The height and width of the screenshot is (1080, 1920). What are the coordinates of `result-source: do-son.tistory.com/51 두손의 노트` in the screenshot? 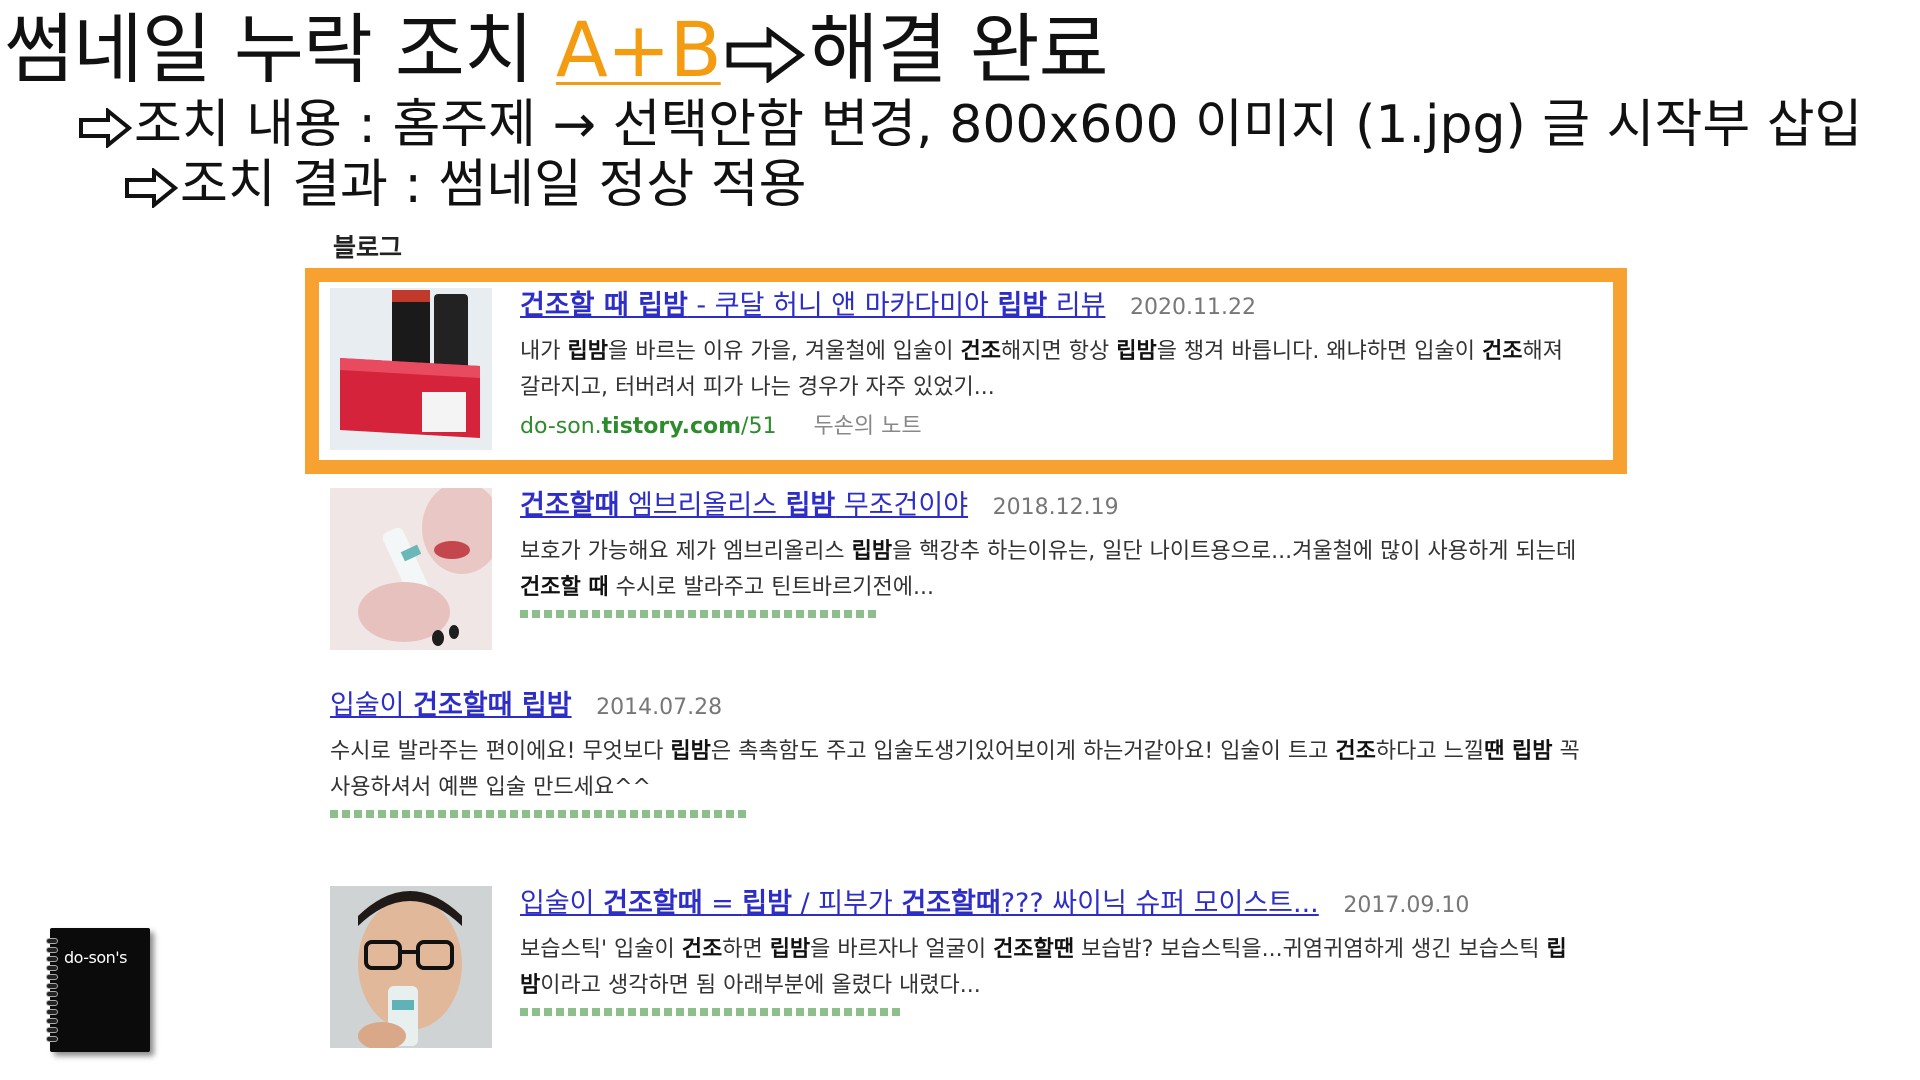 It's located at (1050, 427).